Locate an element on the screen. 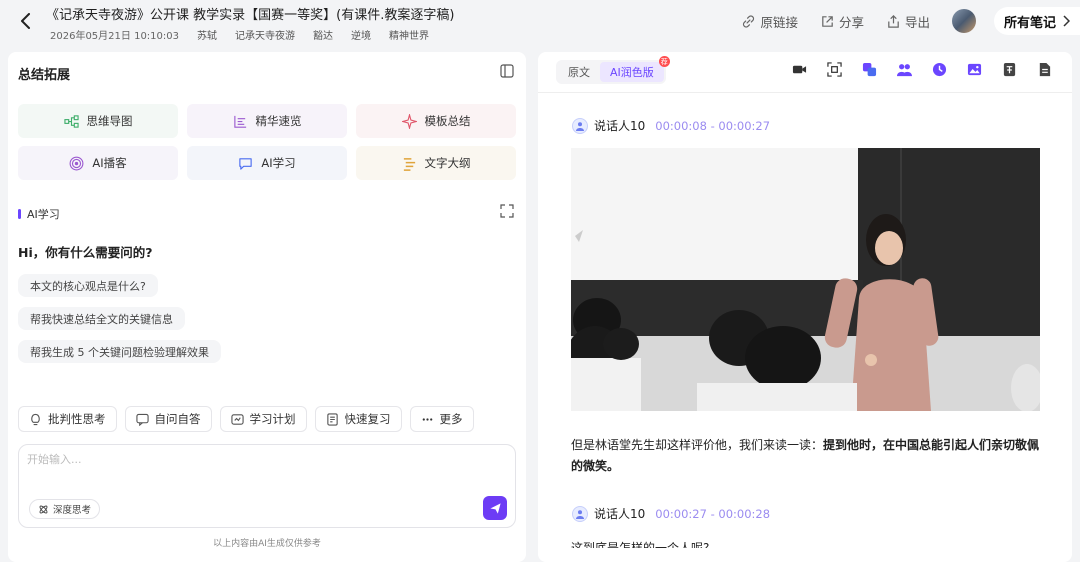  date-text: 2026年05月21日 10:10:03 is located at coordinates (114, 36).